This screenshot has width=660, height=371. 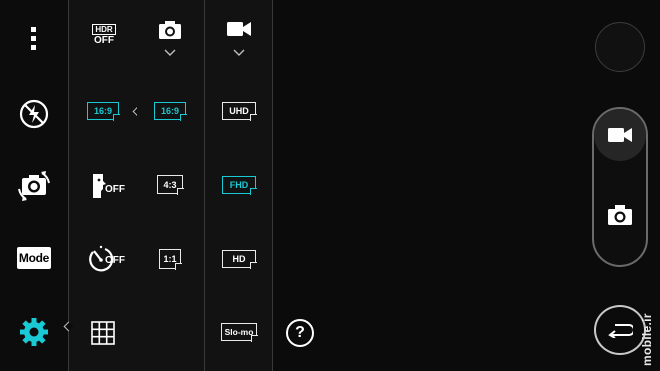 I want to click on photo-size-4-3: 4:3, so click(x=170, y=184).